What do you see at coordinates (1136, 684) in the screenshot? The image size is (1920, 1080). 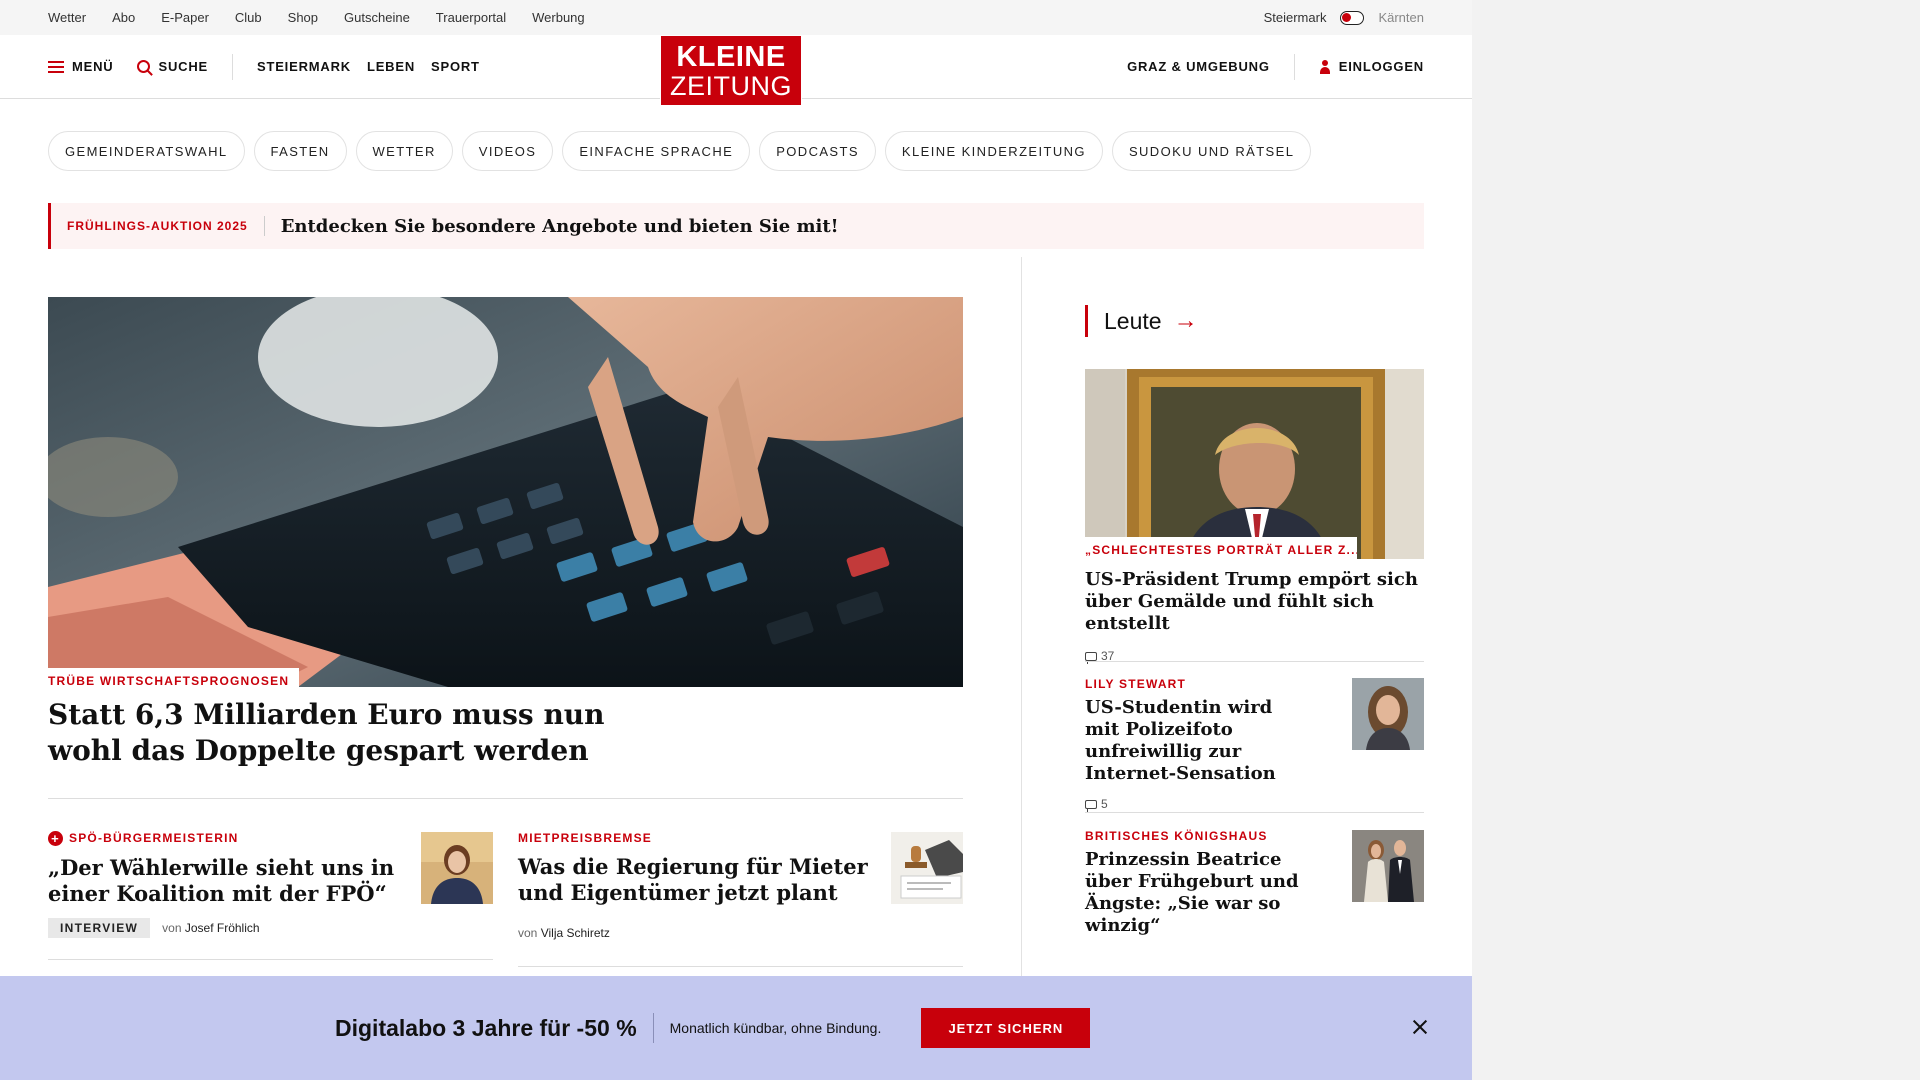 I see `sidebar-kicker: LILY STEWART` at bounding box center [1136, 684].